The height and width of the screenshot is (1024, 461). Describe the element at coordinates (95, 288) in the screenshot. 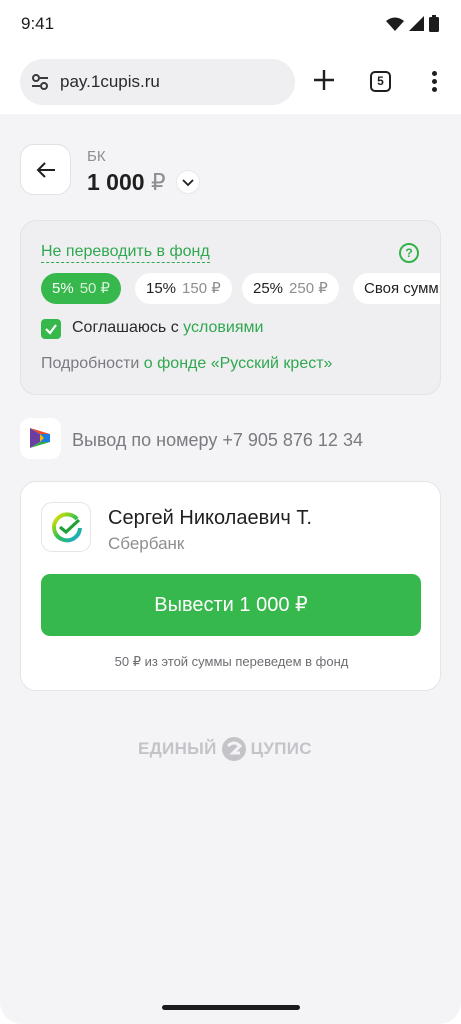

I see `chip-amount: 50 ₽` at that location.